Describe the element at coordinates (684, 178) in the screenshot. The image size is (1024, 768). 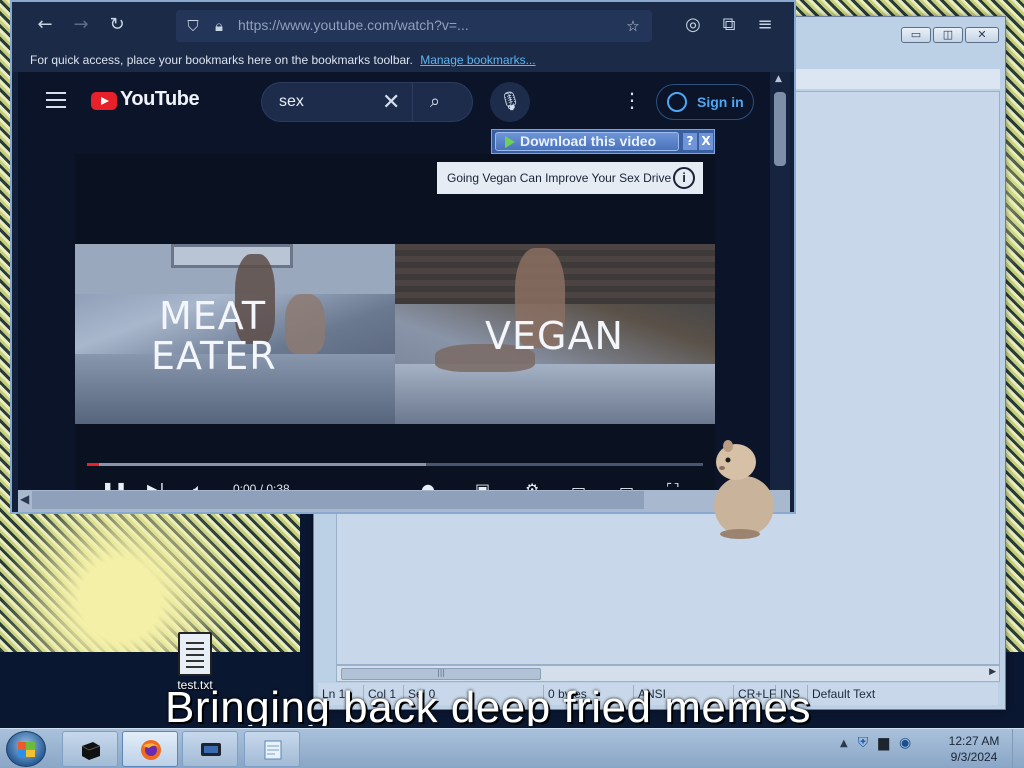
I see `ad-info-icon: i` at that location.